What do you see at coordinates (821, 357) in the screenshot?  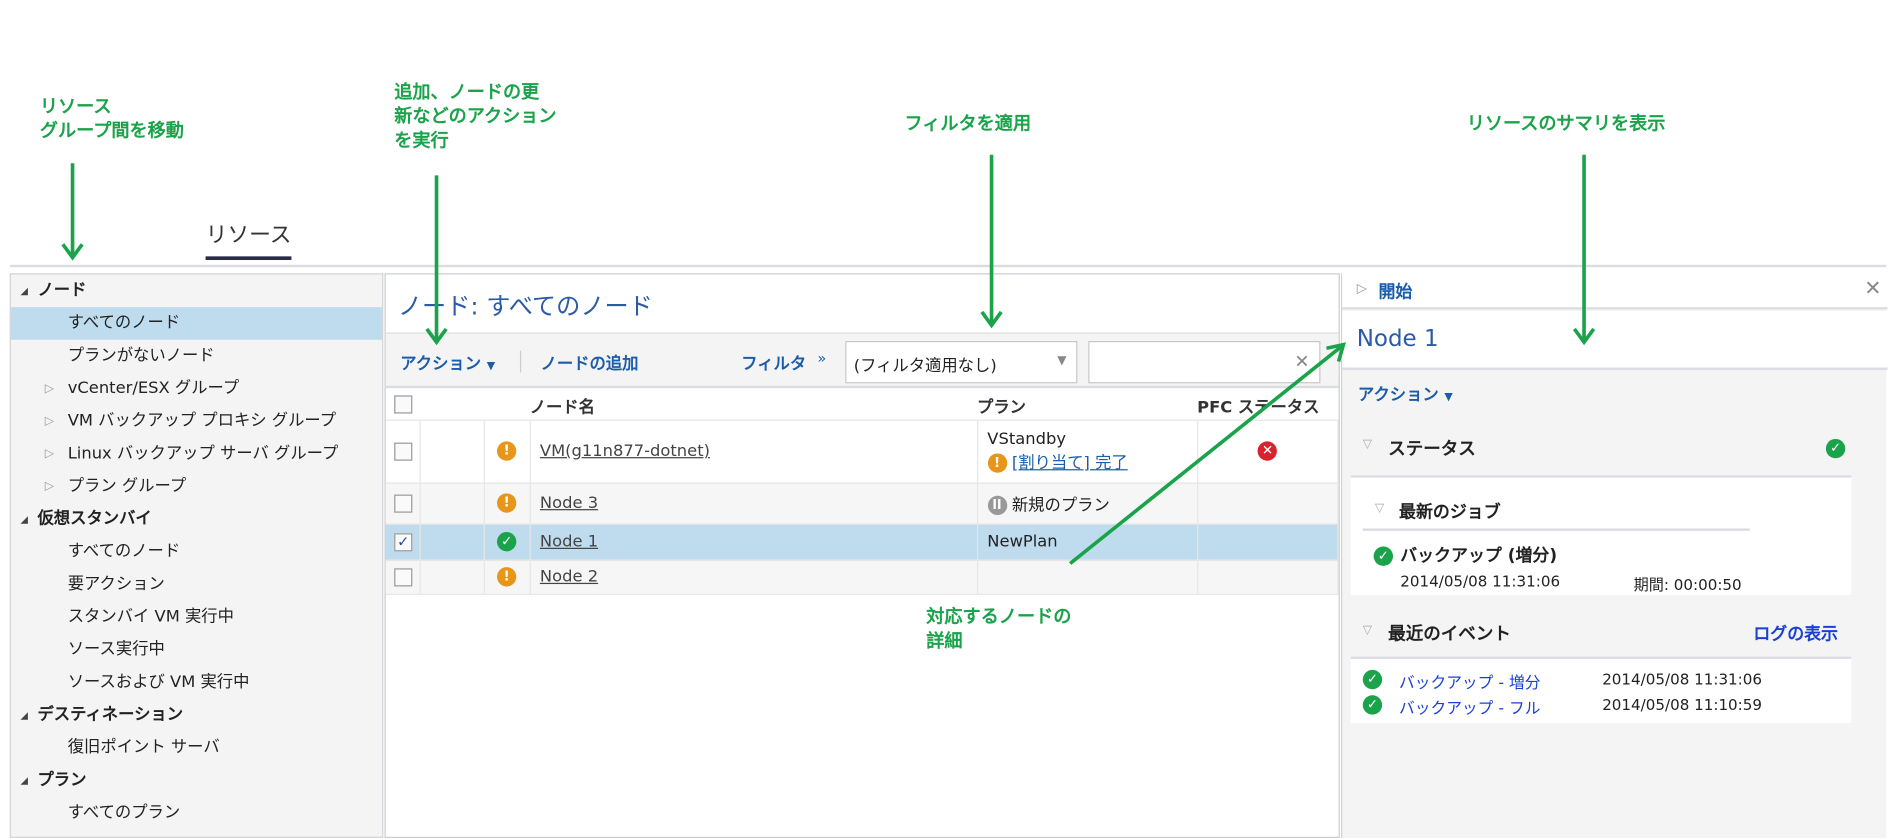 I see `expand-filter-icon: »` at bounding box center [821, 357].